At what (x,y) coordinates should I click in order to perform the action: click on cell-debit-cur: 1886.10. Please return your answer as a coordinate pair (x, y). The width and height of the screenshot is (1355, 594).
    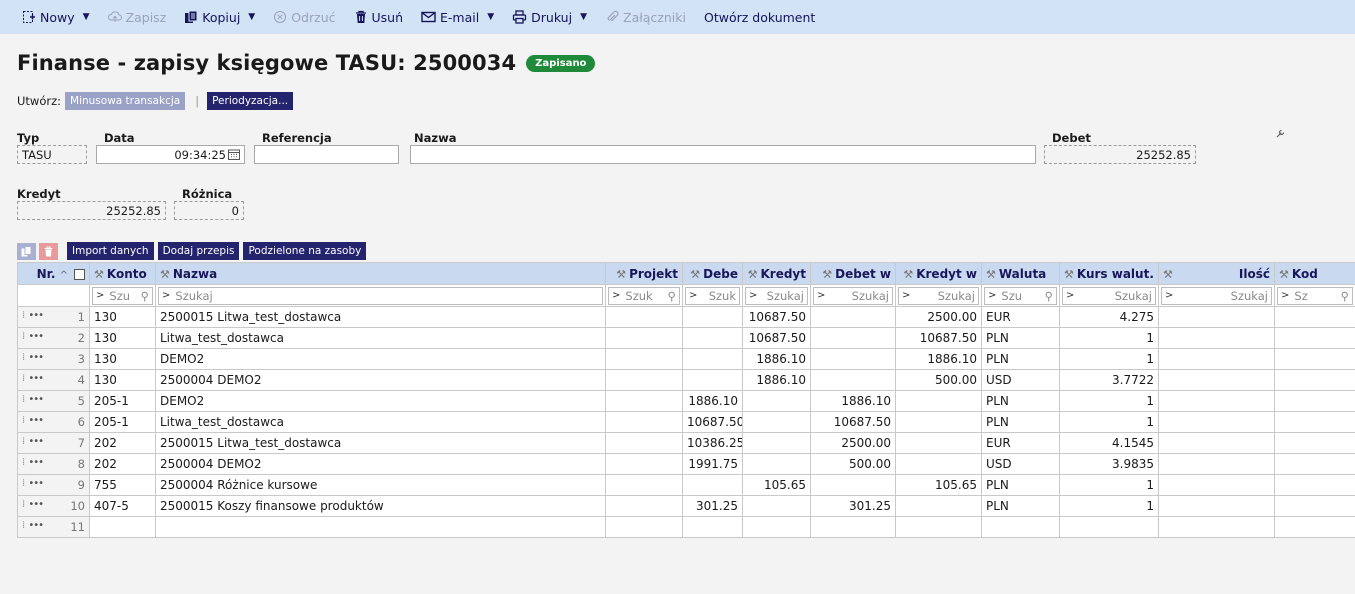
    Looking at the image, I should click on (853, 401).